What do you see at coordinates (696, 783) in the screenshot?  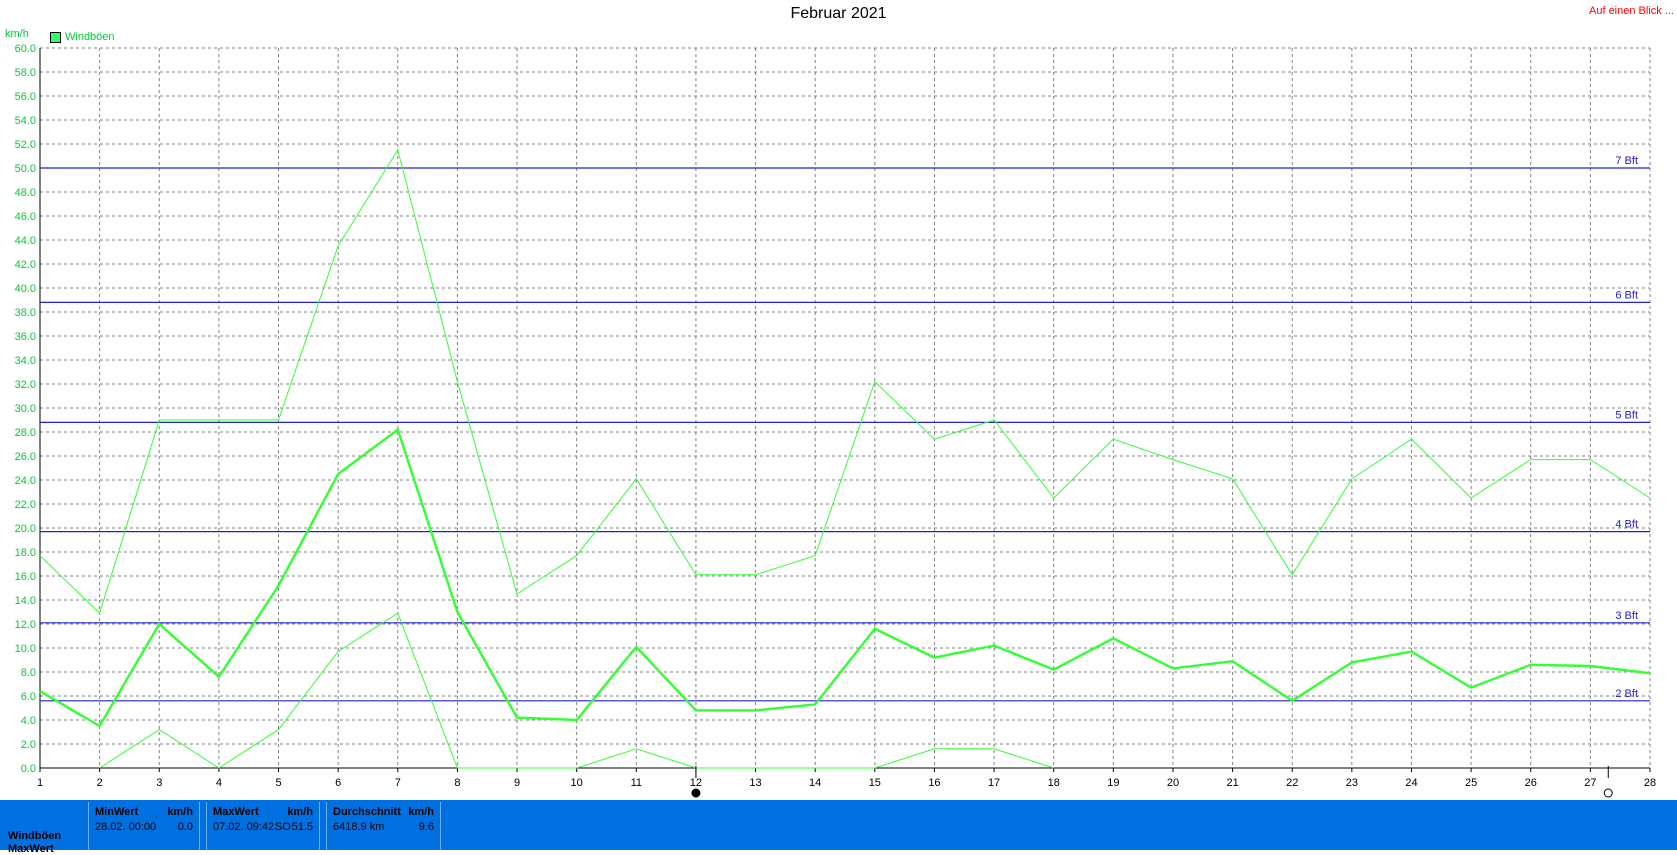 I see `x-tick-label: 12` at bounding box center [696, 783].